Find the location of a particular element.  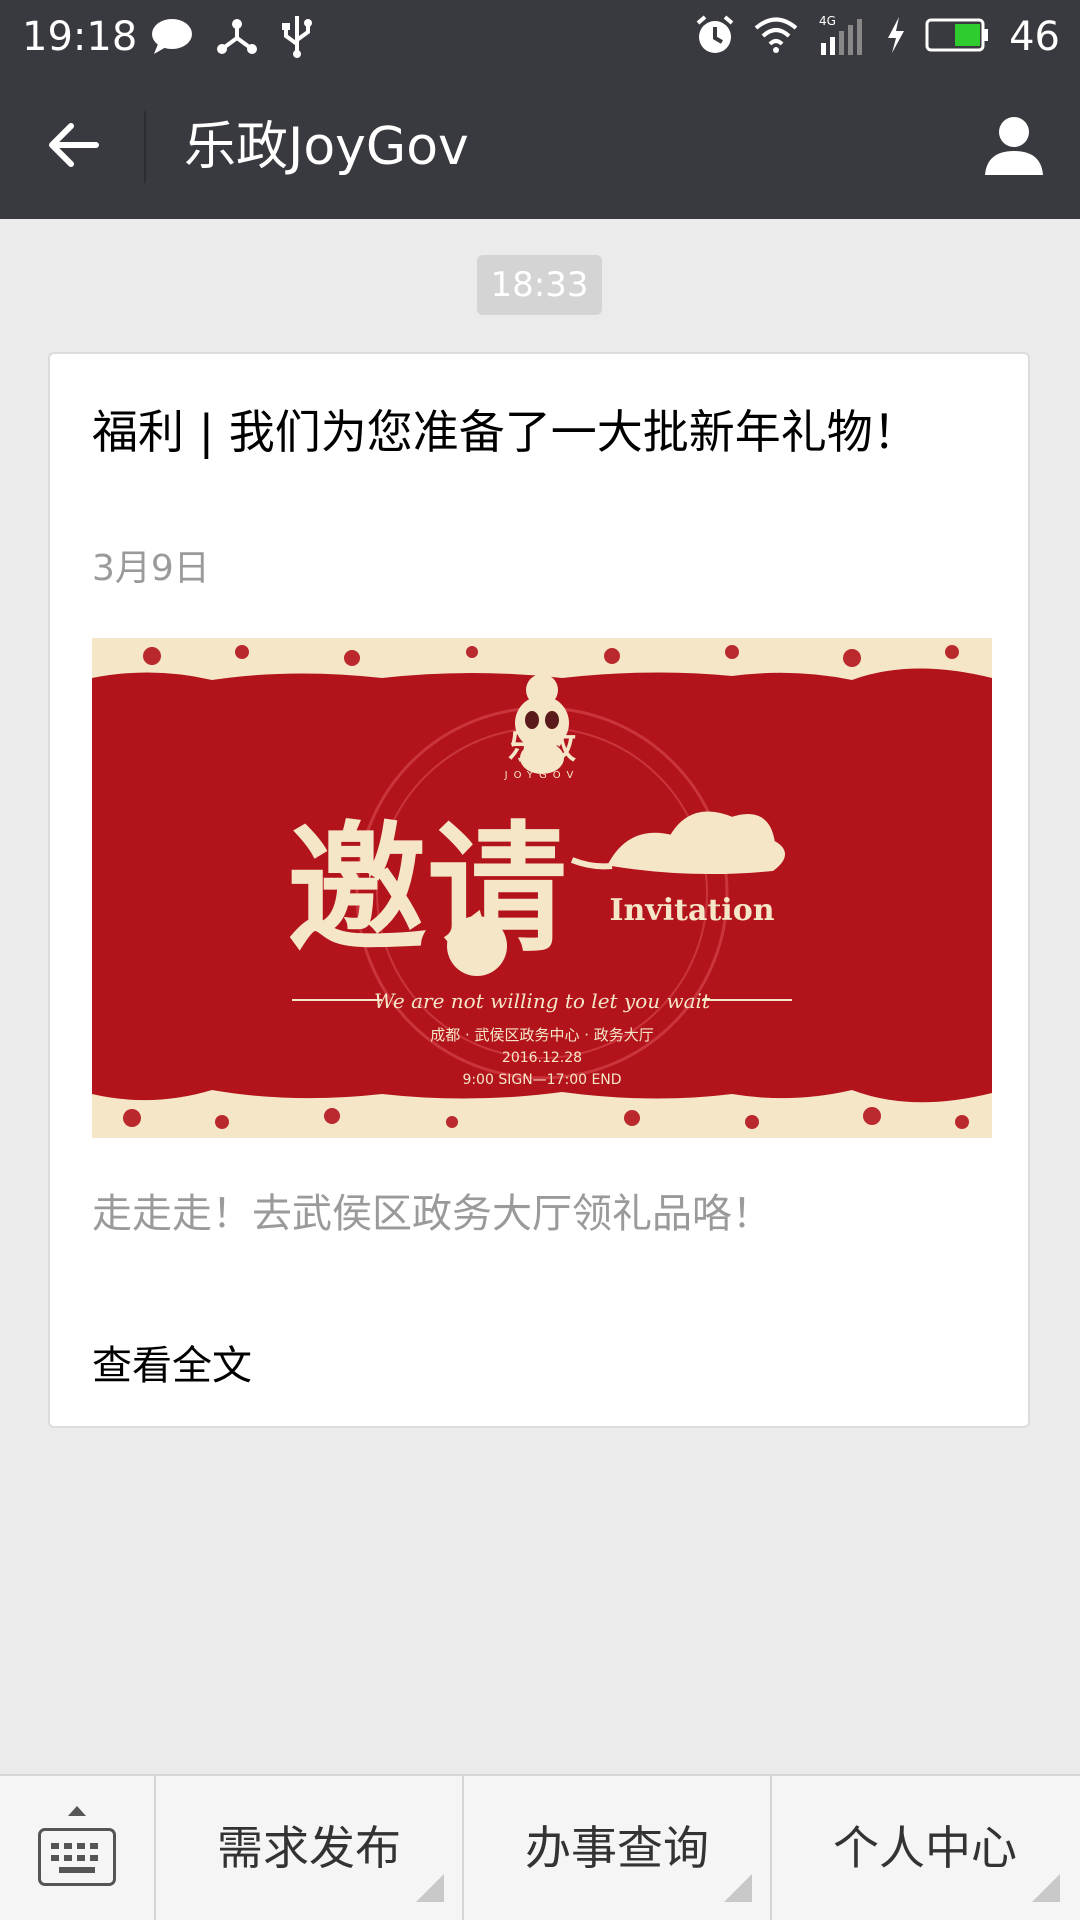

cover-tagline: We are not willing to let you wait is located at coordinates (542, 1001).